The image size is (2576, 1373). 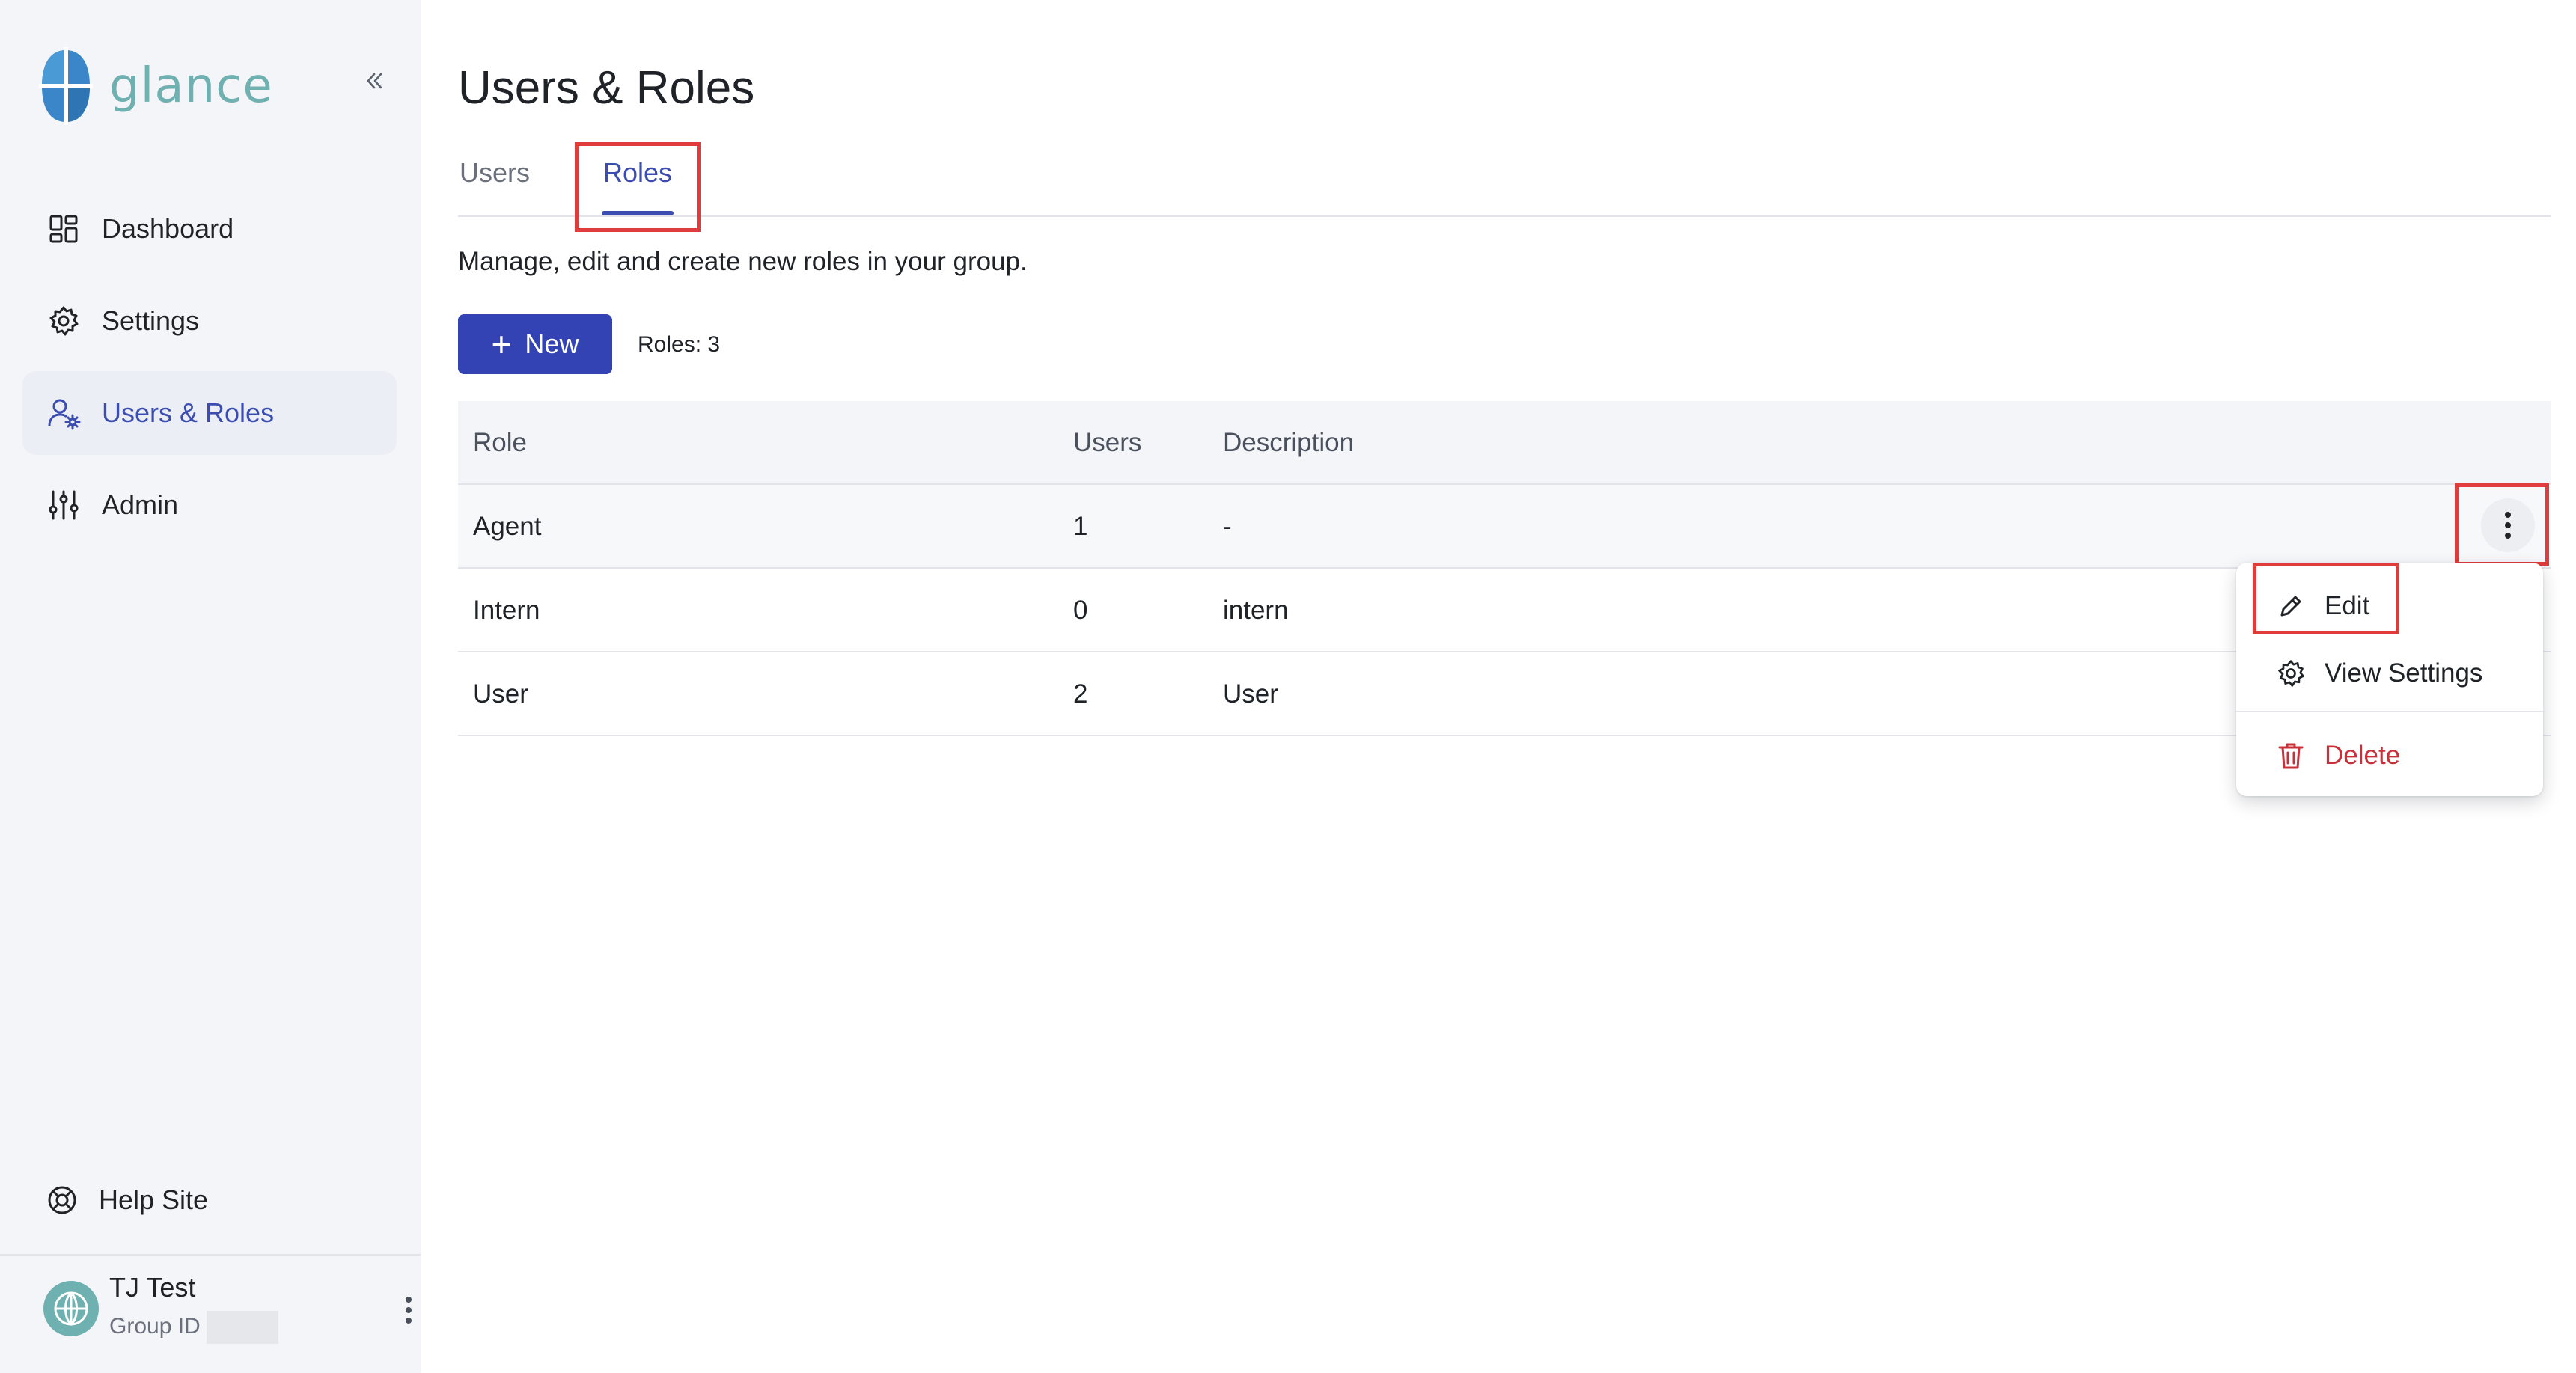 What do you see at coordinates (155, 1326) in the screenshot?
I see `group-id-label: Group ID` at bounding box center [155, 1326].